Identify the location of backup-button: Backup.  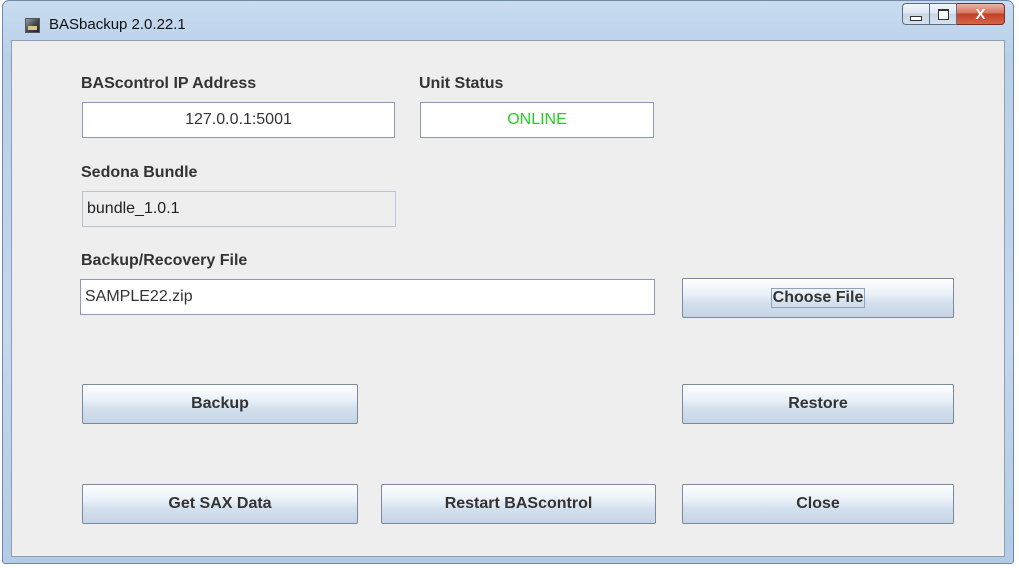
(220, 404).